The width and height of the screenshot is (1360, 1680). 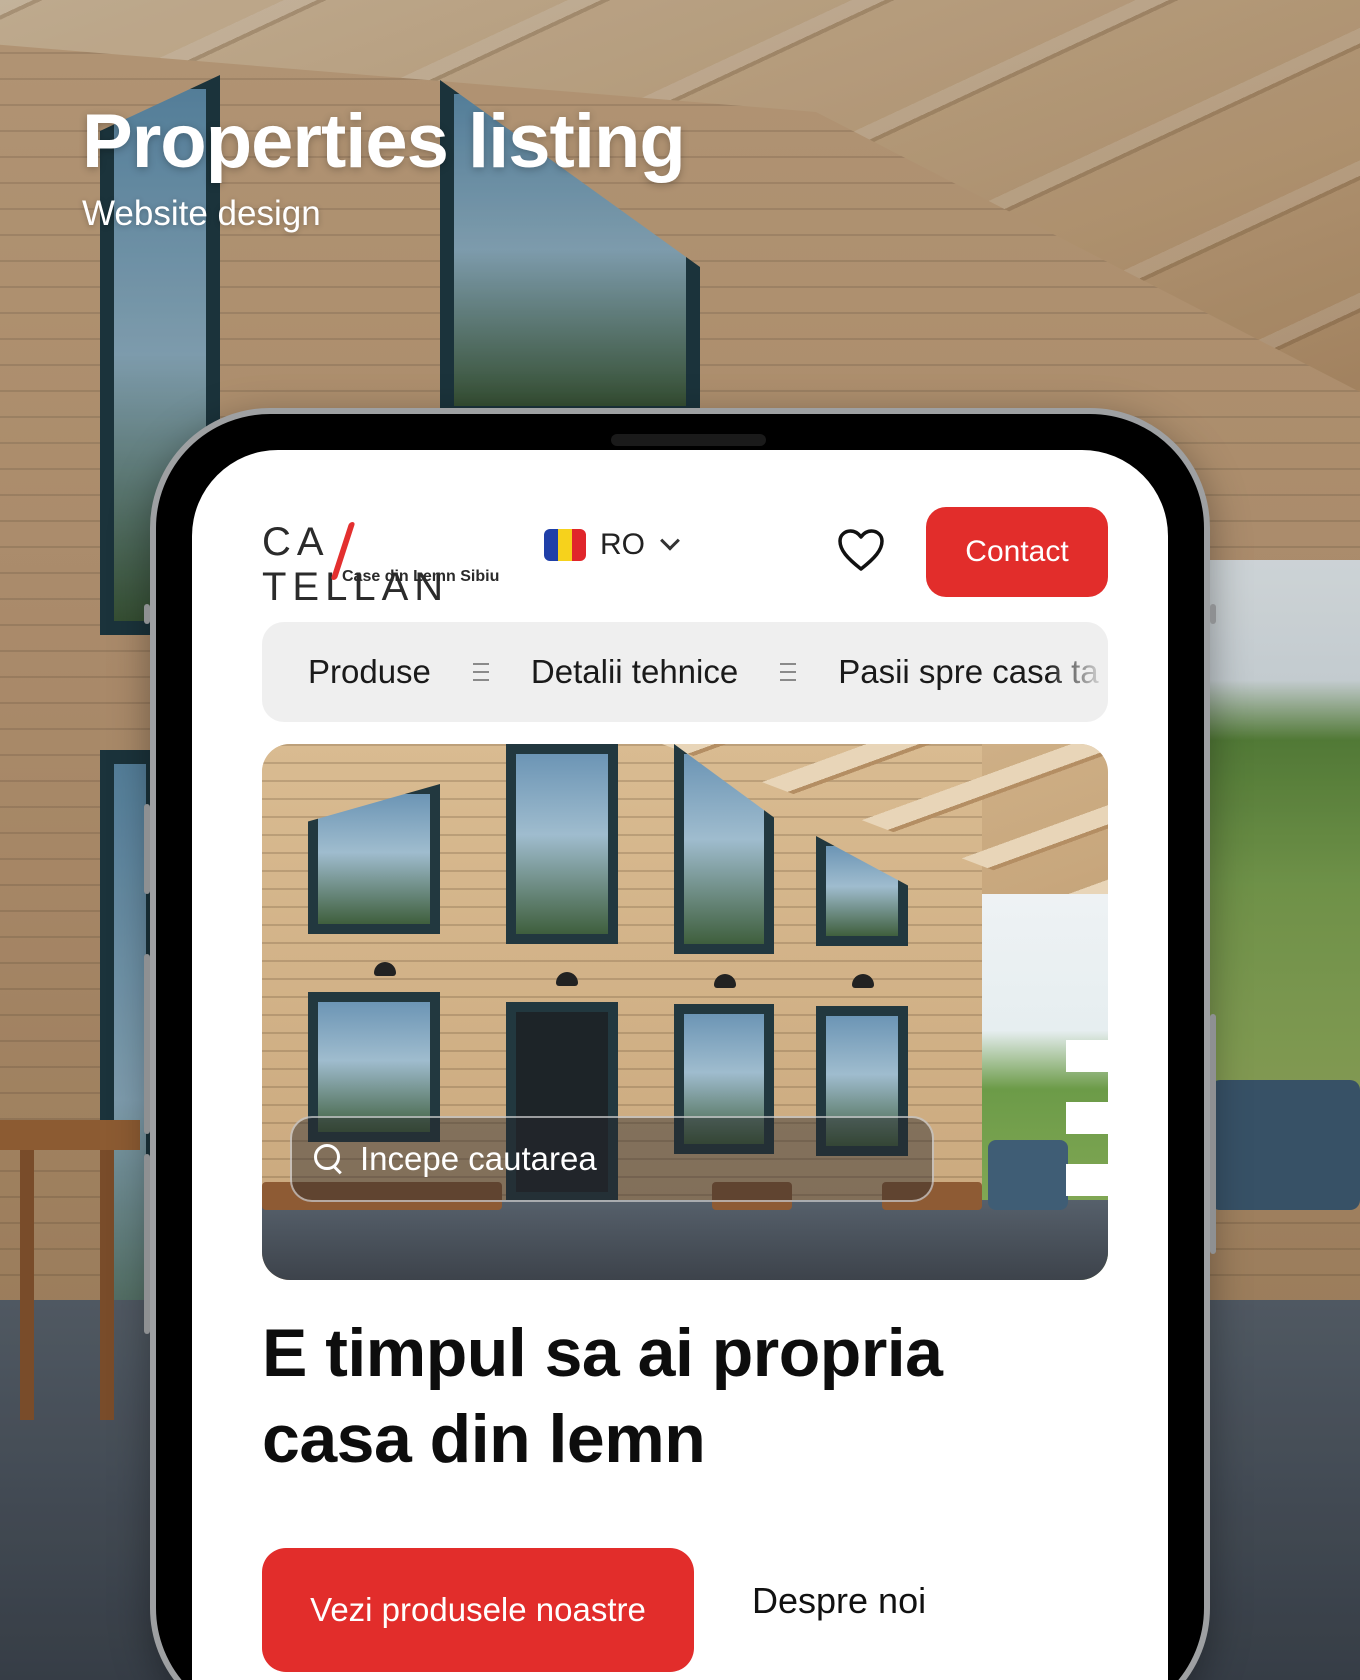 I want to click on about-us-link: Despre noi, so click(x=839, y=1601).